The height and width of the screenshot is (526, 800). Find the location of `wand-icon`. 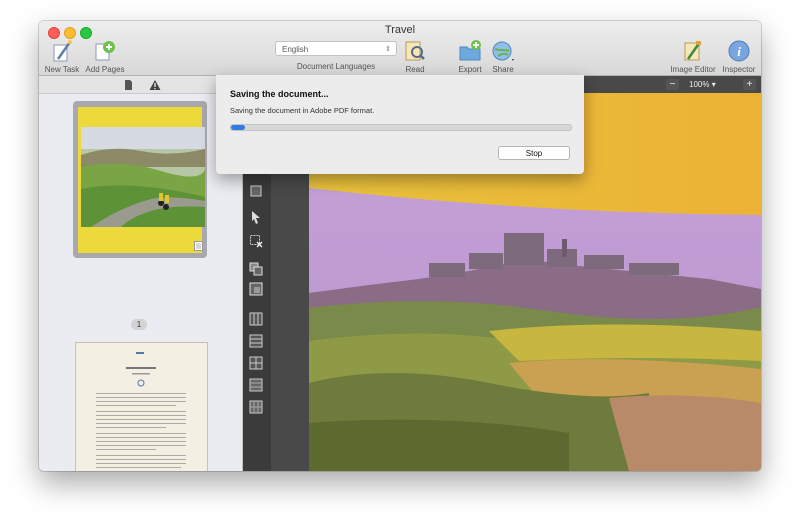

wand-icon is located at coordinates (62, 51).